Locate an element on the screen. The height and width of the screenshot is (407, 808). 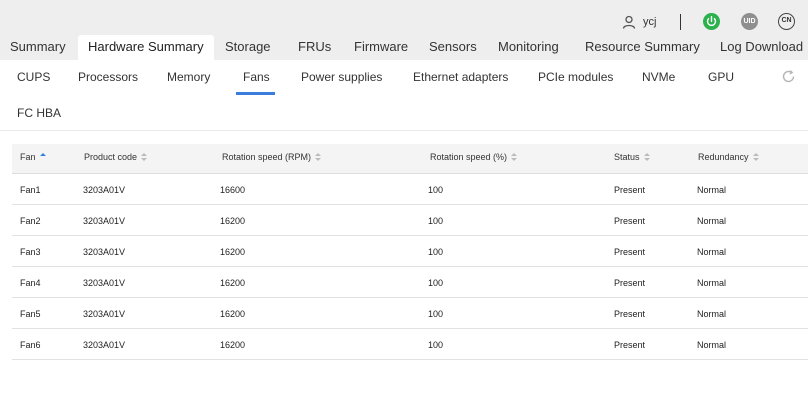
subtab-processors: Processors is located at coordinates (108, 77).